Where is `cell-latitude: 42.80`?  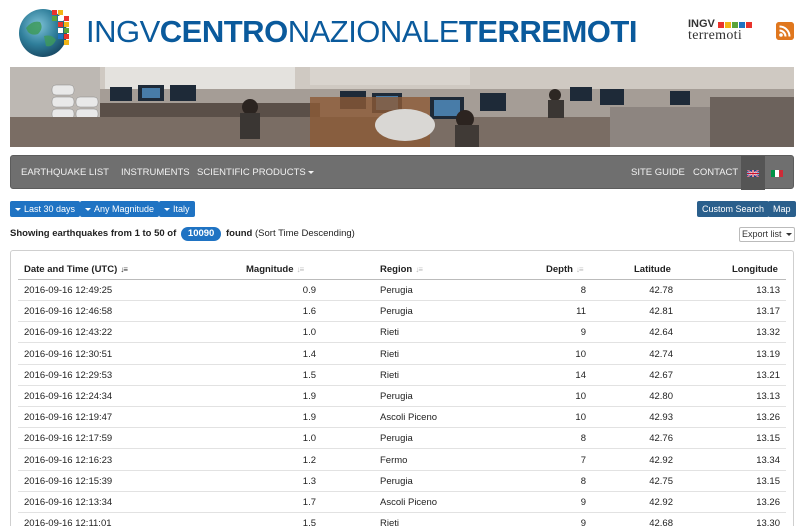 cell-latitude: 42.80 is located at coordinates (661, 396).